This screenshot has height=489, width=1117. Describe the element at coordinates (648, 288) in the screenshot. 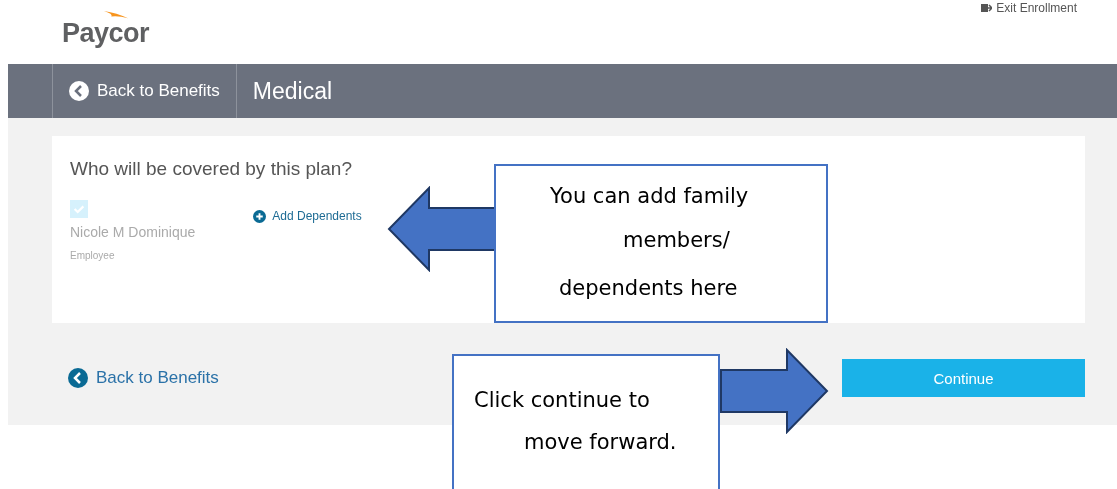

I see `callout-text: dependents here` at that location.